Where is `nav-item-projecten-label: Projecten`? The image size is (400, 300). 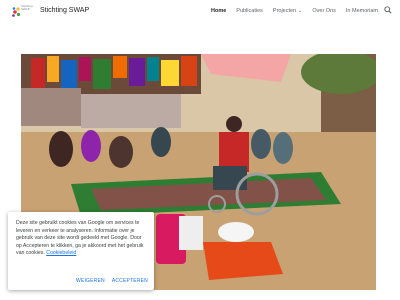
nav-item-projecten-label: Projecten is located at coordinates (284, 11).